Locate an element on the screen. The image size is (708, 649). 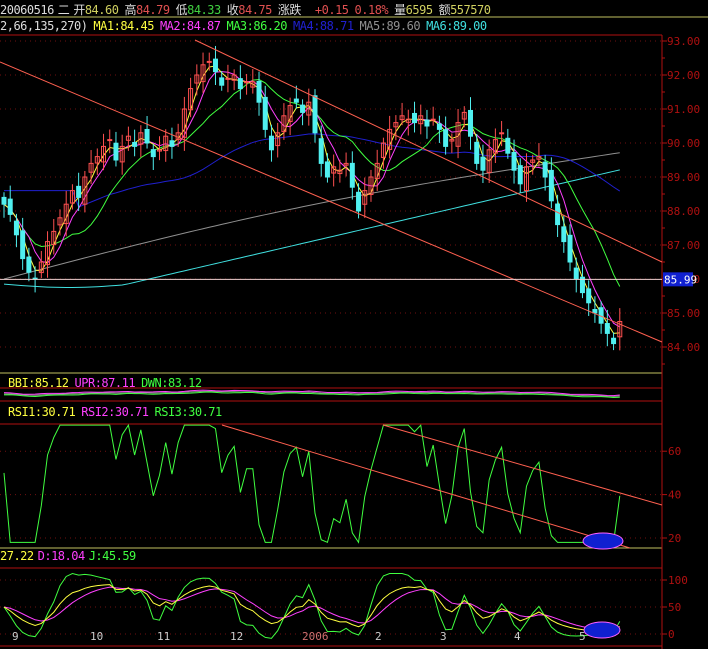
rsi-tick-label: 60 is located at coordinates (674, 451).